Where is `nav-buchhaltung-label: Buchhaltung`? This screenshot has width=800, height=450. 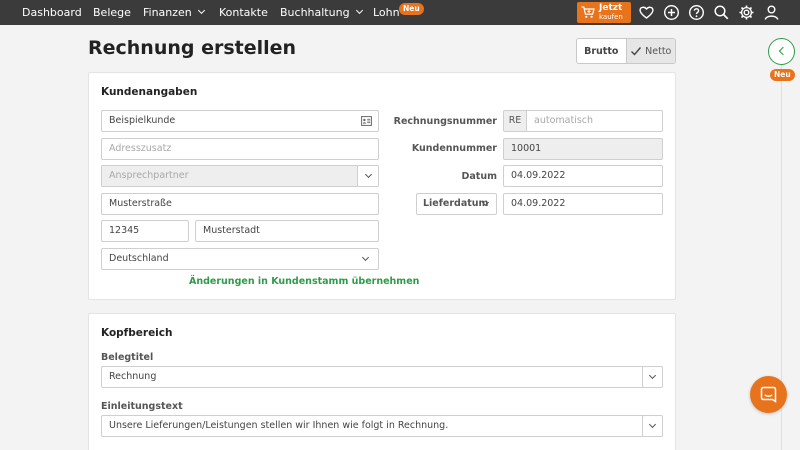
nav-buchhaltung-label: Buchhaltung is located at coordinates (315, 12).